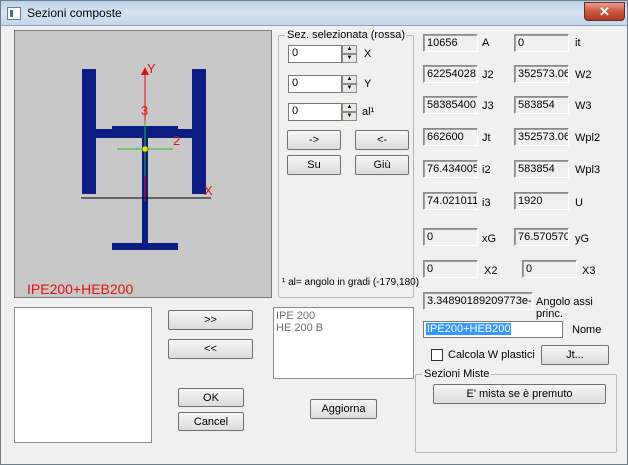  I want to click on move-right-button: ->, so click(314, 140).